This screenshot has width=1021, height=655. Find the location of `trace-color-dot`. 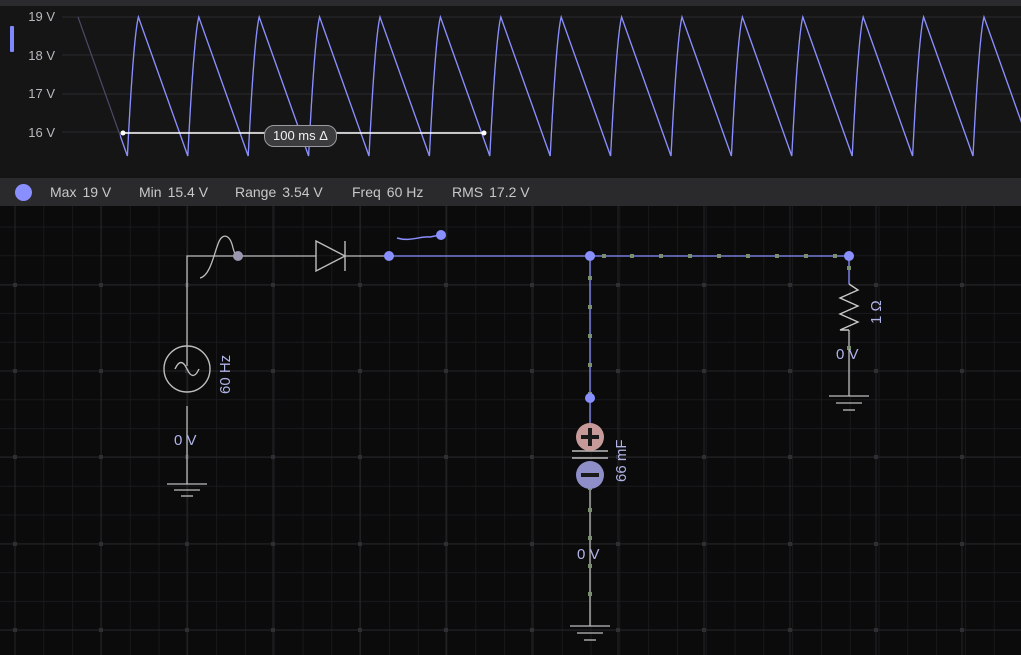

trace-color-dot is located at coordinates (23, 192).